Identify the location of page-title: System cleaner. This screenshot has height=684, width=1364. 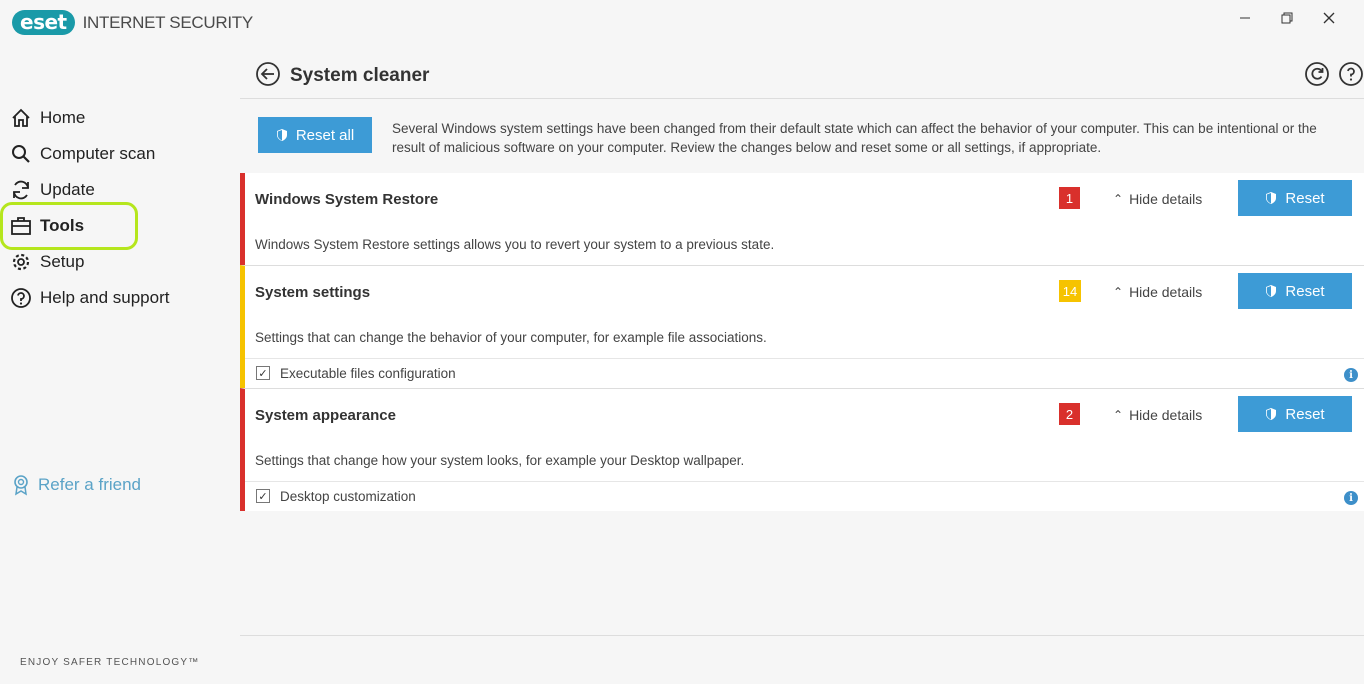
(360, 75).